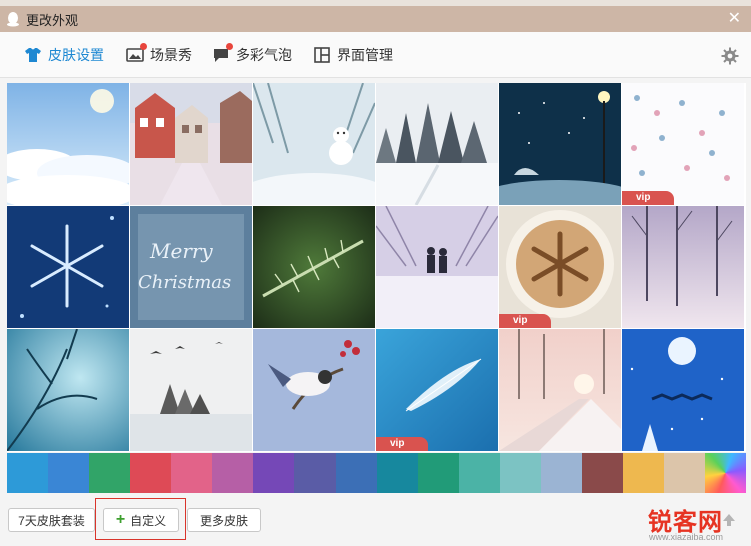 Image resolution: width=751 pixels, height=546 pixels. What do you see at coordinates (191, 267) in the screenshot?
I see `skin-thumbnail-merry-christmas: Merry Christmas` at bounding box center [191, 267].